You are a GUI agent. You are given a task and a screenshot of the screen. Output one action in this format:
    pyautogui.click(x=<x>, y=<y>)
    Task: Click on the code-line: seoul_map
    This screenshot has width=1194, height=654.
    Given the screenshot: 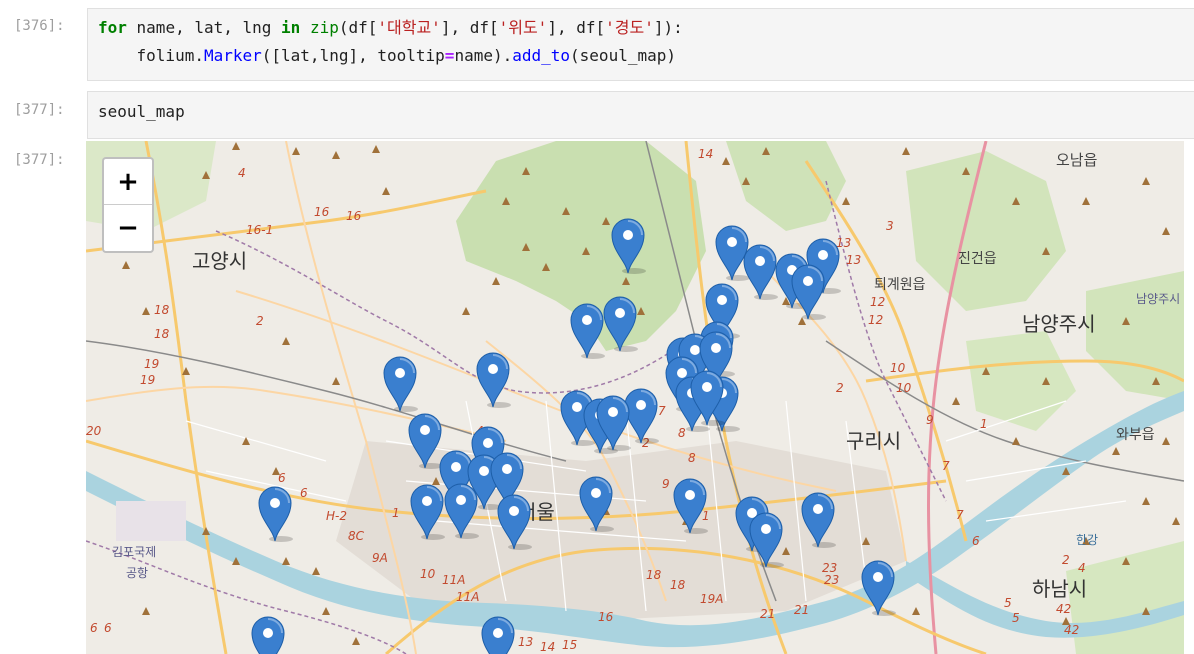 What is the action you would take?
    pyautogui.click(x=641, y=112)
    